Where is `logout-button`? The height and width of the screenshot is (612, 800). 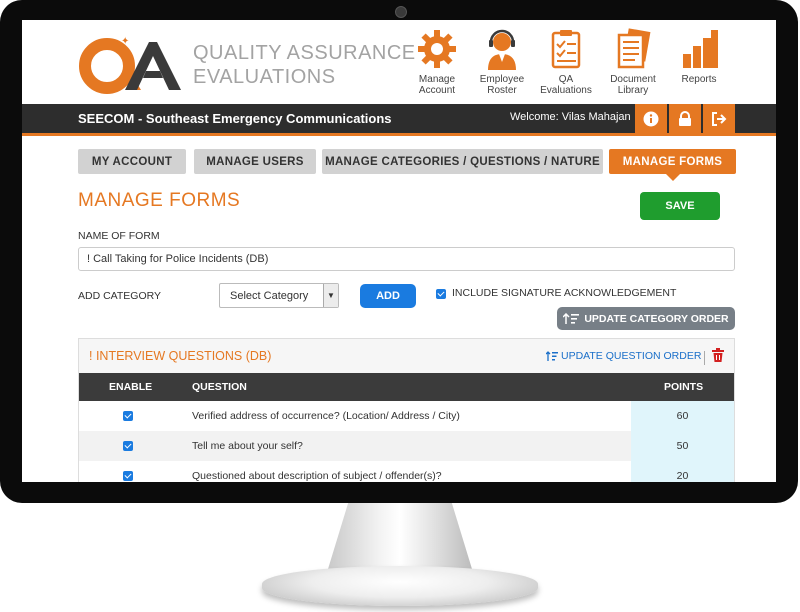
logout-button is located at coordinates (719, 118).